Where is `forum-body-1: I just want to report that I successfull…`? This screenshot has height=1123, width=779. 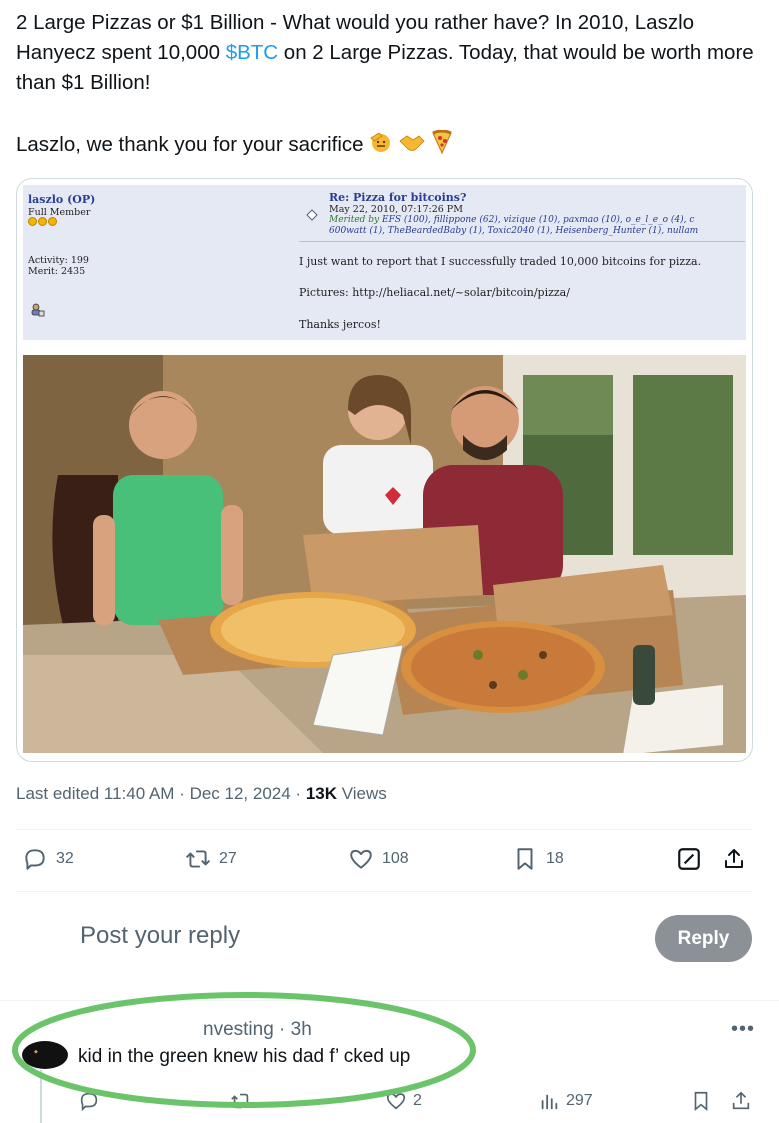
forum-body-1: I just want to report that I successfull… is located at coordinates (500, 261).